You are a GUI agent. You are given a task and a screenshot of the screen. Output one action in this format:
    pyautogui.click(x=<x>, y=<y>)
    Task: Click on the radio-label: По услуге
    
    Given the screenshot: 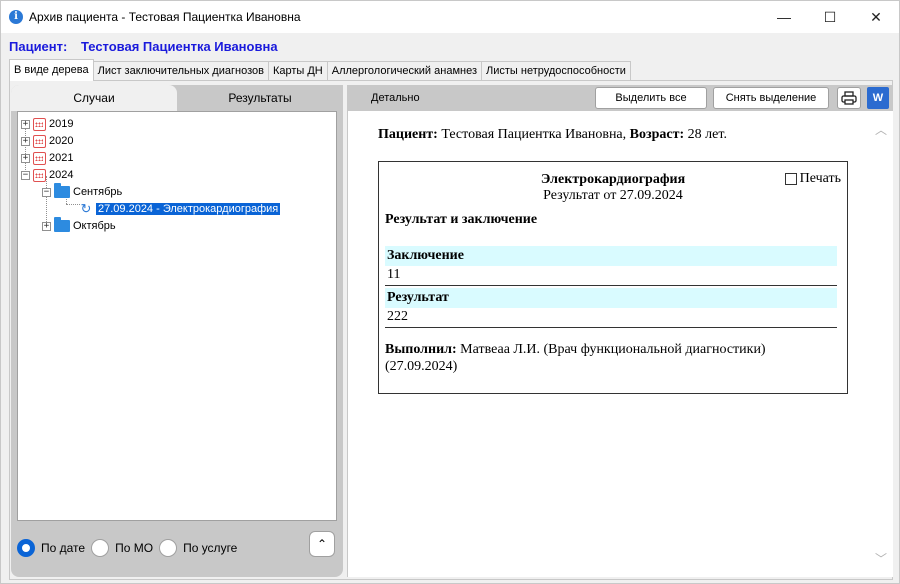 What is the action you would take?
    pyautogui.click(x=210, y=548)
    